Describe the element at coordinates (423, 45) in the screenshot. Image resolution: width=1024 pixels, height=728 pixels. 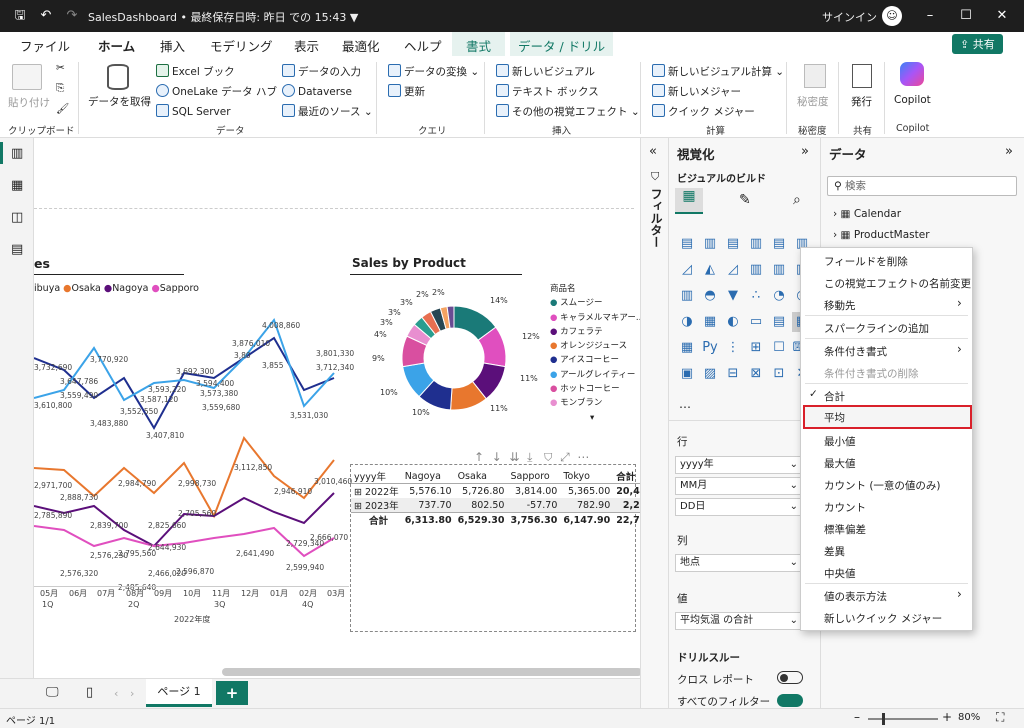
I see `tab-help: ヘルプ` at that location.